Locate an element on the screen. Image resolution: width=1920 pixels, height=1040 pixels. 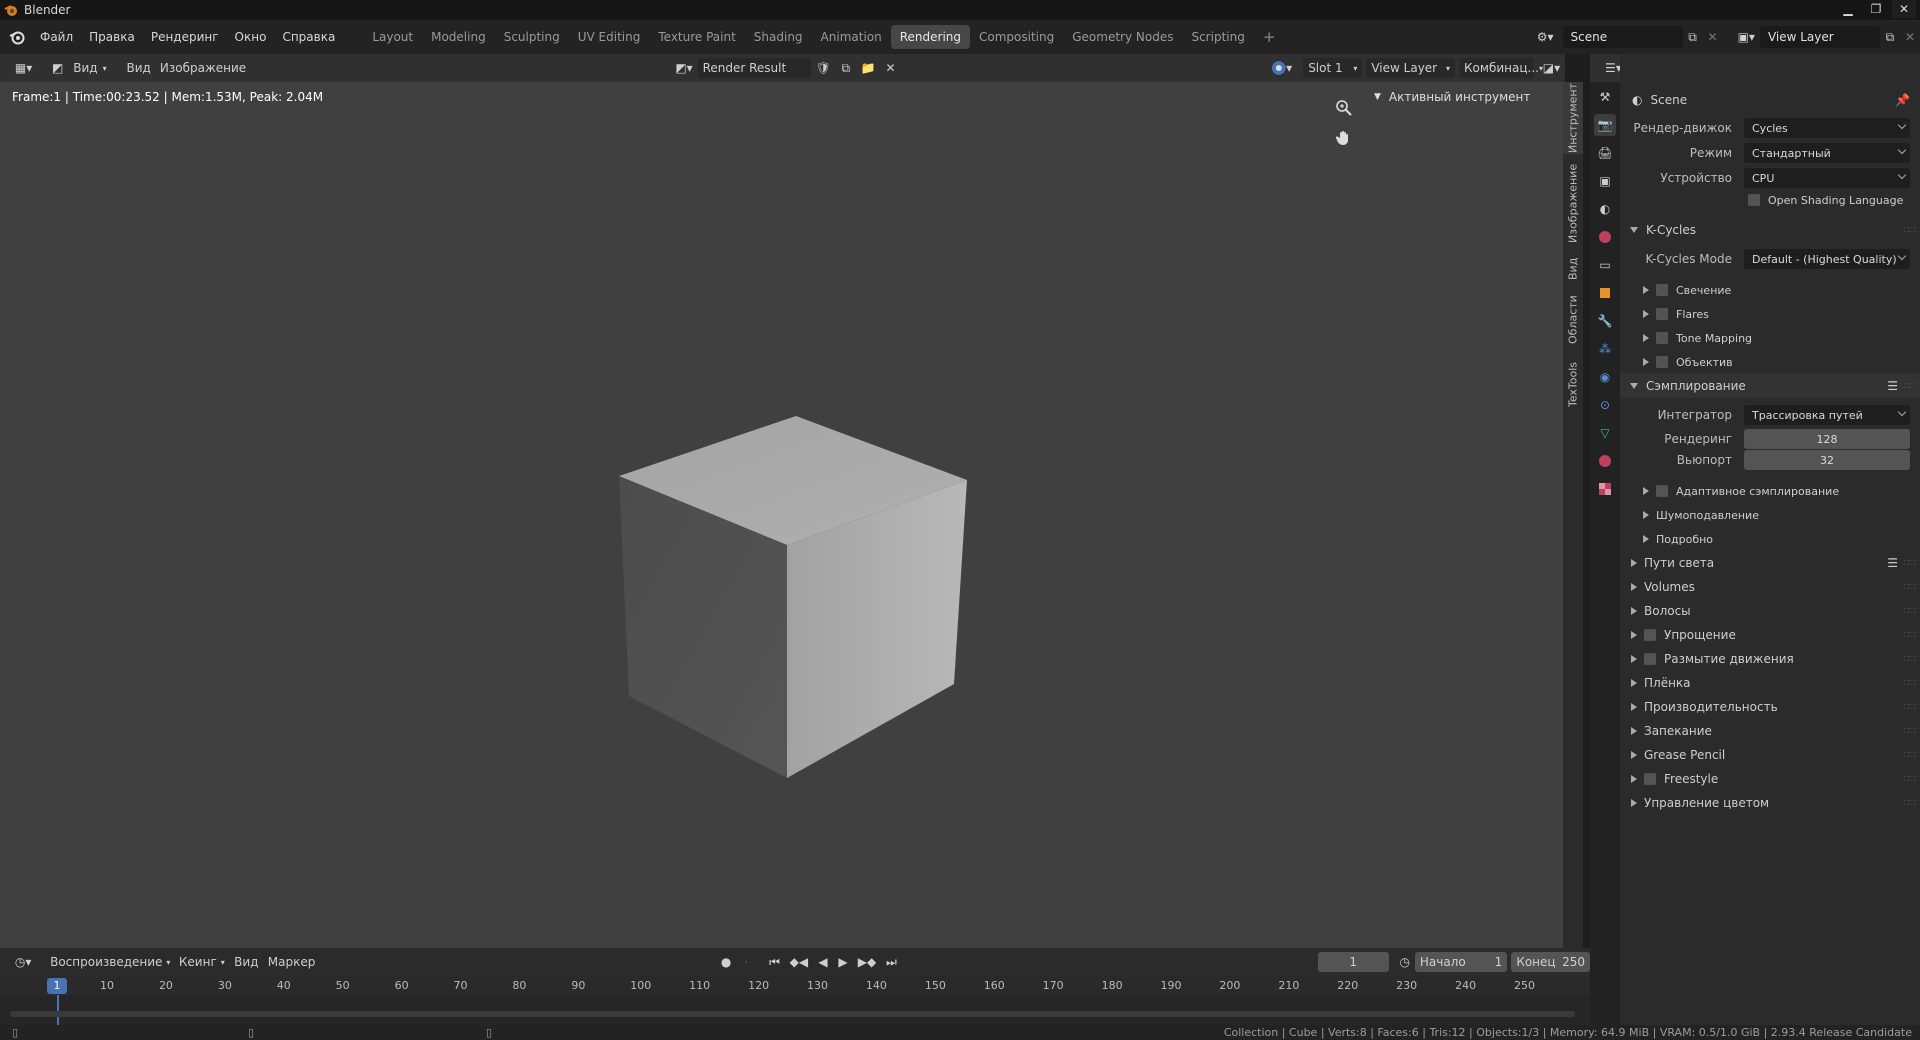
view-mode-icon: ◩ is located at coordinates (57, 68).